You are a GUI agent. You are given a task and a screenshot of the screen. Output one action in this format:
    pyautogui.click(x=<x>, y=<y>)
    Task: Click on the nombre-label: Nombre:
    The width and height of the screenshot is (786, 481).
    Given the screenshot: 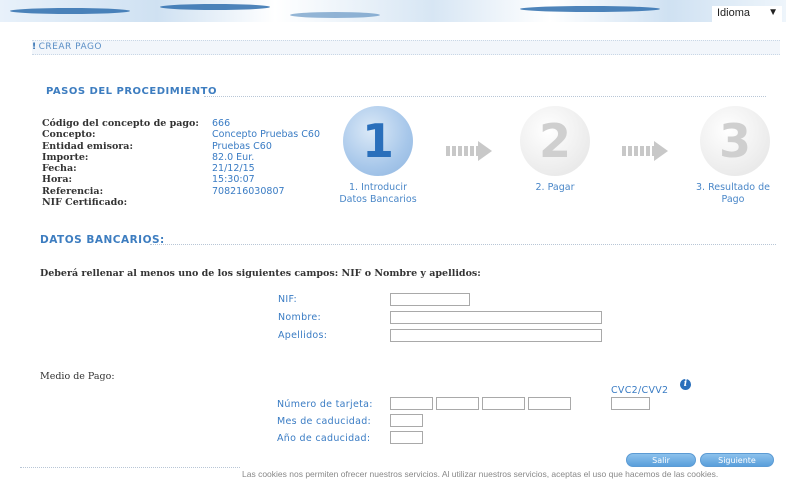 What is the action you would take?
    pyautogui.click(x=300, y=317)
    